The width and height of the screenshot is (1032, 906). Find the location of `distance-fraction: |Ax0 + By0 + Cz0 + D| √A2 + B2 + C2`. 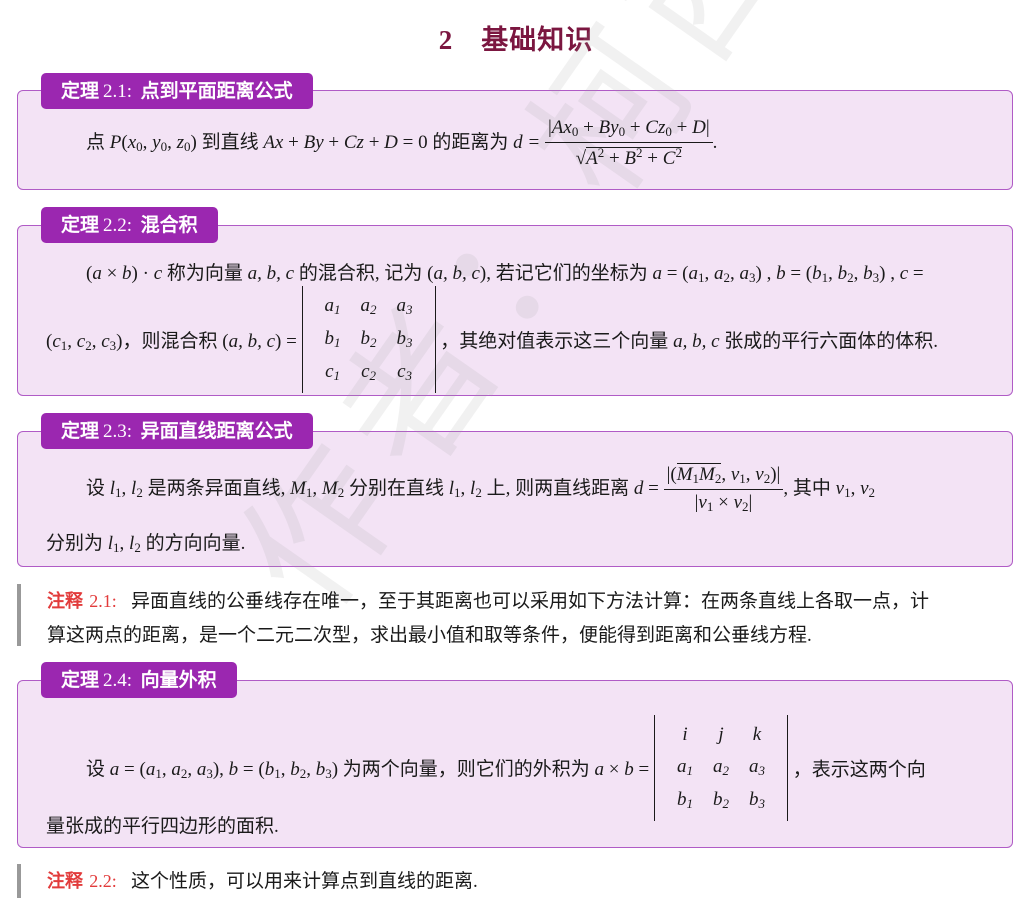

distance-fraction: |Ax0 + By0 + Cz0 + D| √A2 + B2 + C2 is located at coordinates (628, 143).